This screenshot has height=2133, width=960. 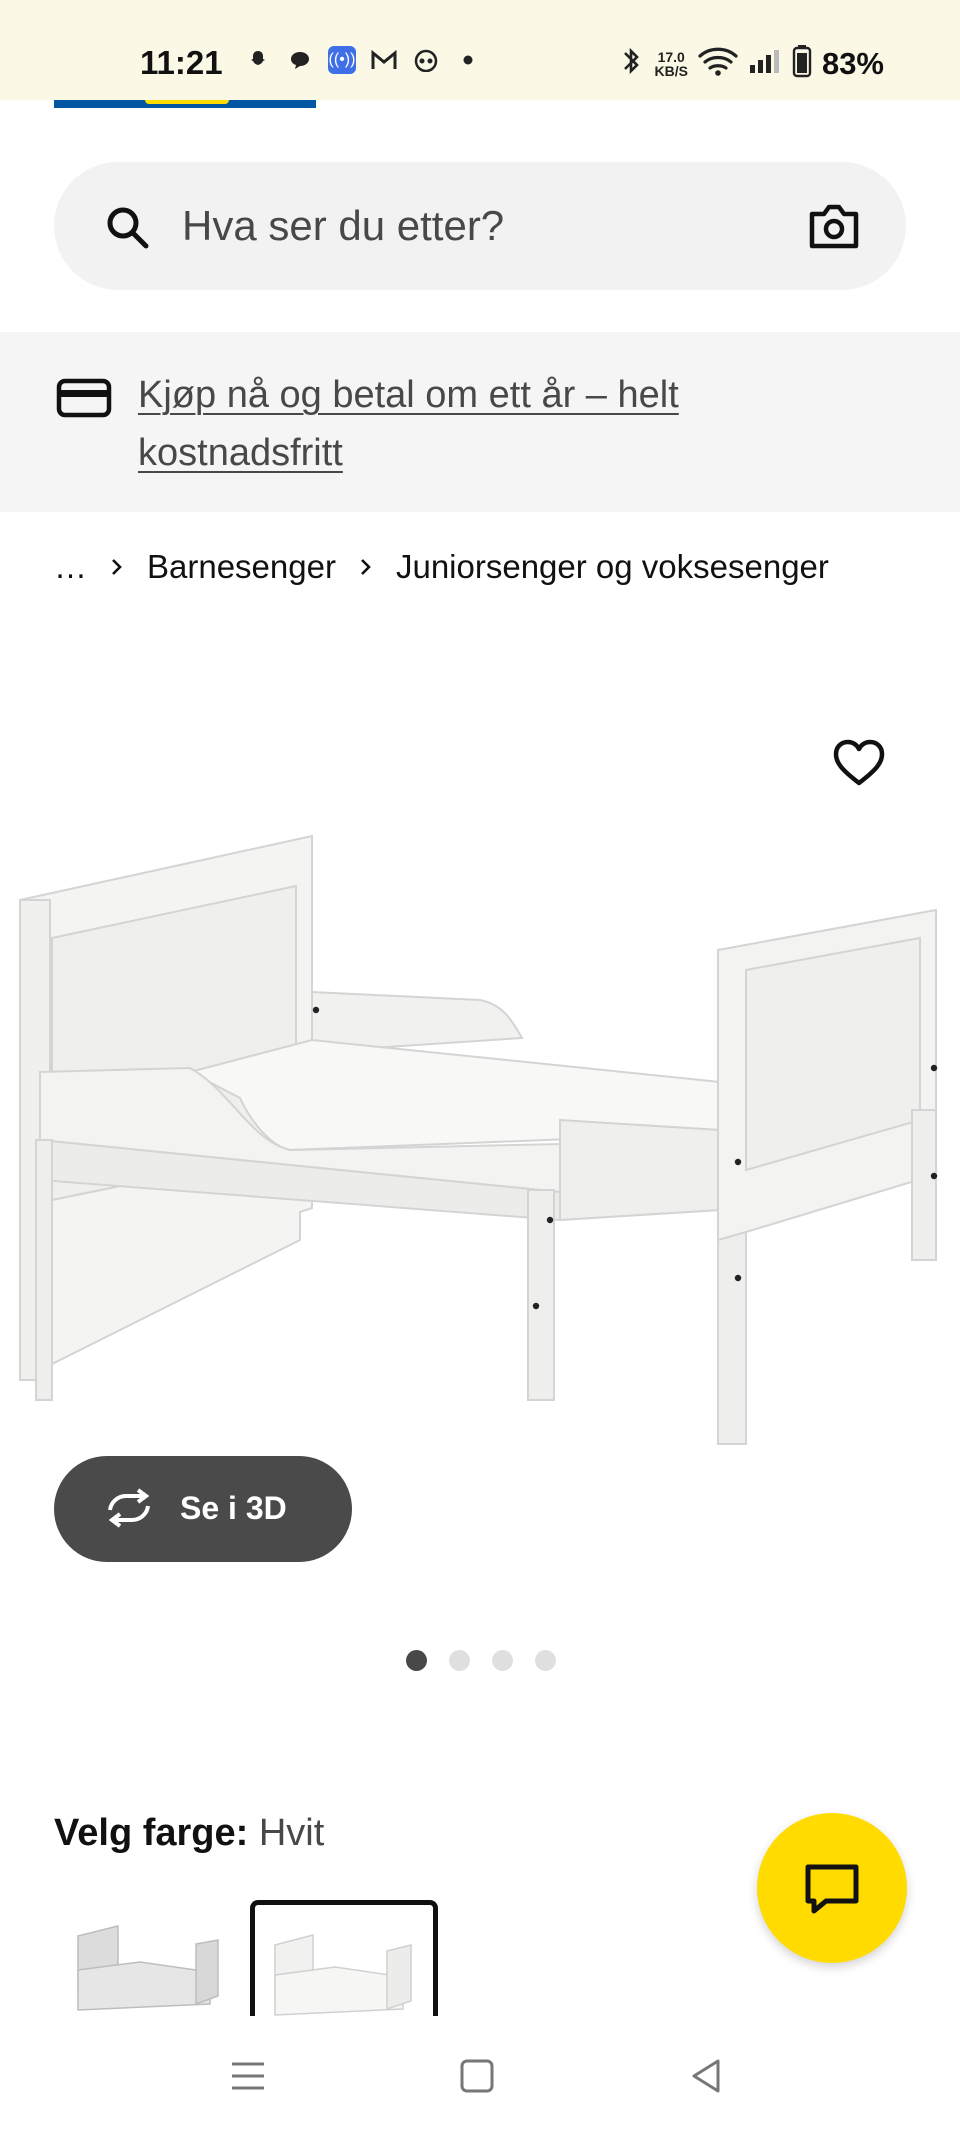 I want to click on heart-icon, so click(x=859, y=763).